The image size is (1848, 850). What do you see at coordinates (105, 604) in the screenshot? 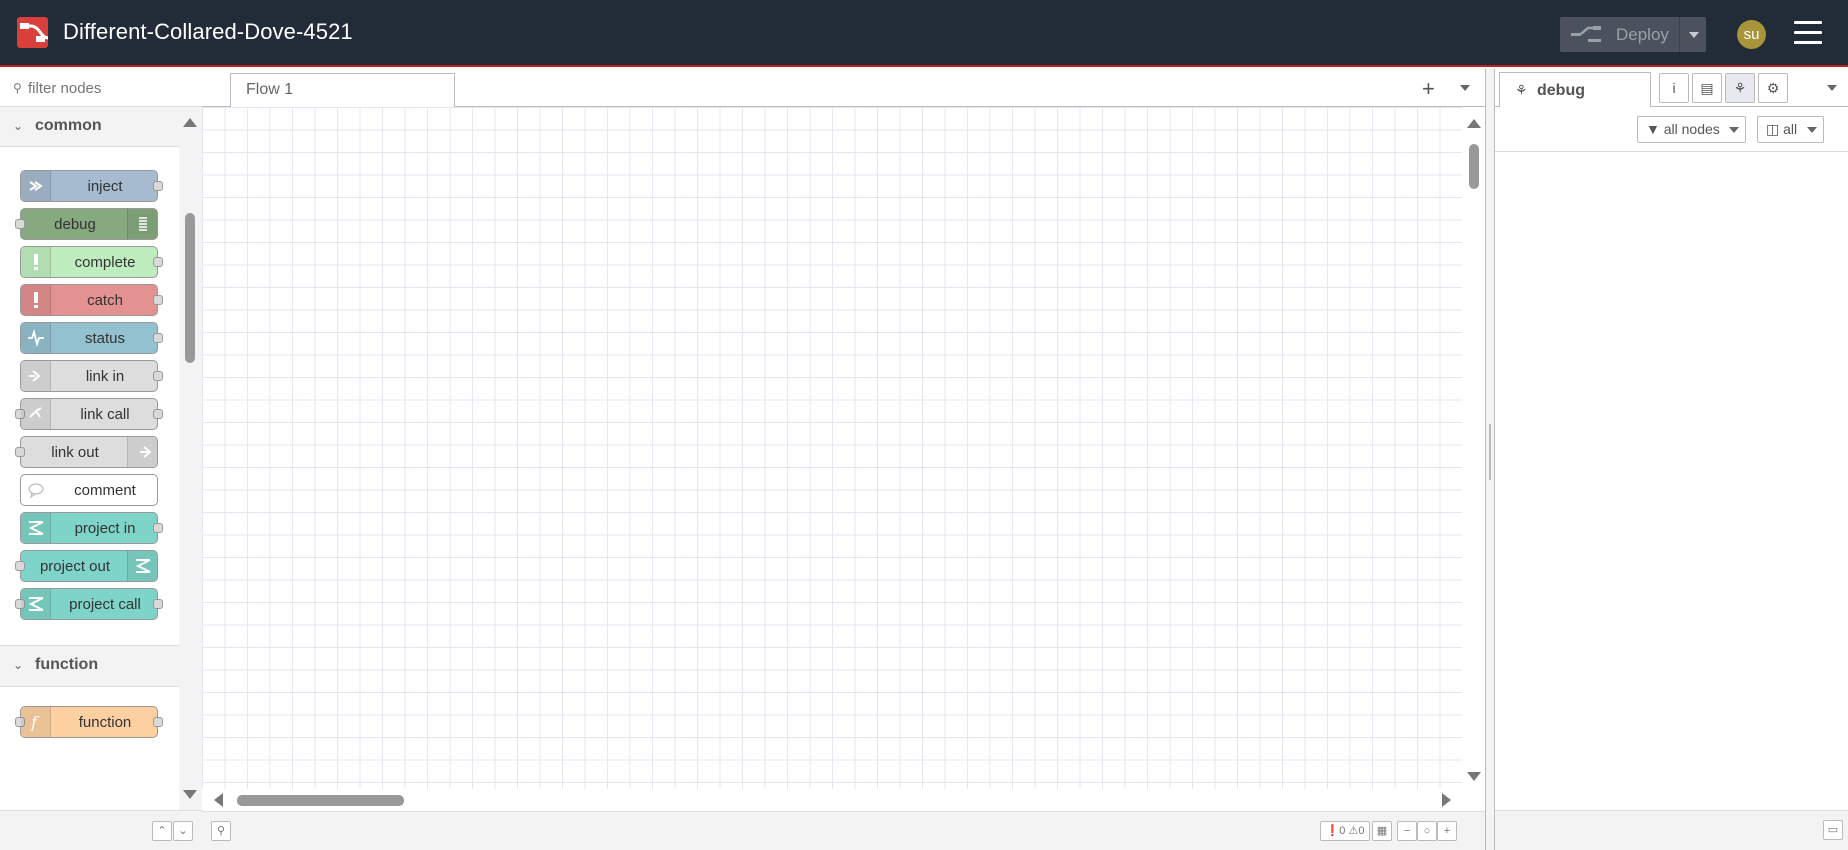
I see `node-label: project call` at bounding box center [105, 604].